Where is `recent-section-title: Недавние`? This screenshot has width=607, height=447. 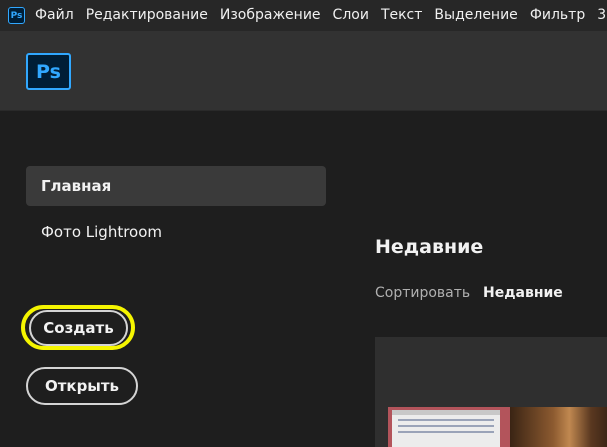
recent-section-title: Недавние is located at coordinates (429, 247).